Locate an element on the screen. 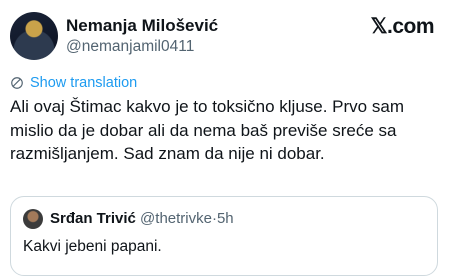 This screenshot has height=276, width=450. globe-icon is located at coordinates (17, 83).